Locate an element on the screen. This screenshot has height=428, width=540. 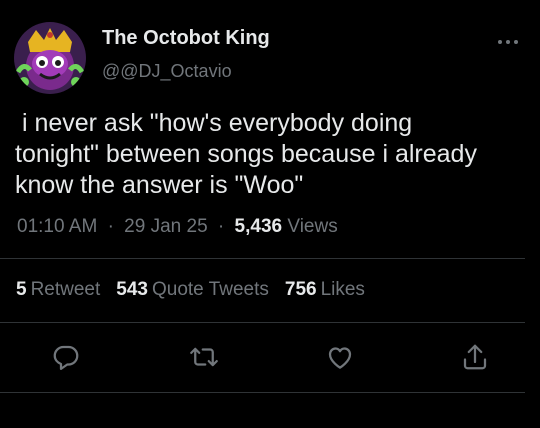
octobot-king-avatar-icon is located at coordinates (50, 58).